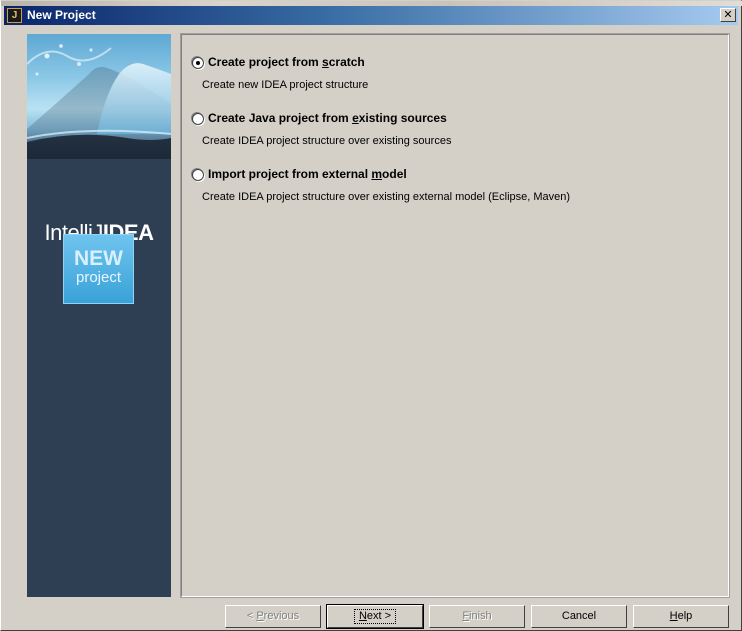  What do you see at coordinates (273, 616) in the screenshot?
I see `previous-button: < Previous` at bounding box center [273, 616].